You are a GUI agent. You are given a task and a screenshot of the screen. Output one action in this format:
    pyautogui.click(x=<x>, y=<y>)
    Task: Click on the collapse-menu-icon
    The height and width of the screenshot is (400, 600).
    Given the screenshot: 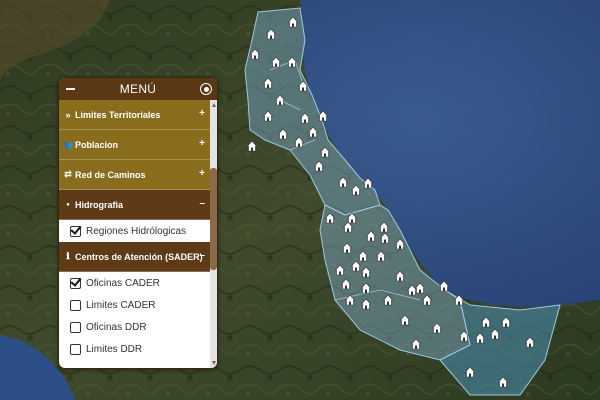 What is the action you would take?
    pyautogui.click(x=70, y=89)
    